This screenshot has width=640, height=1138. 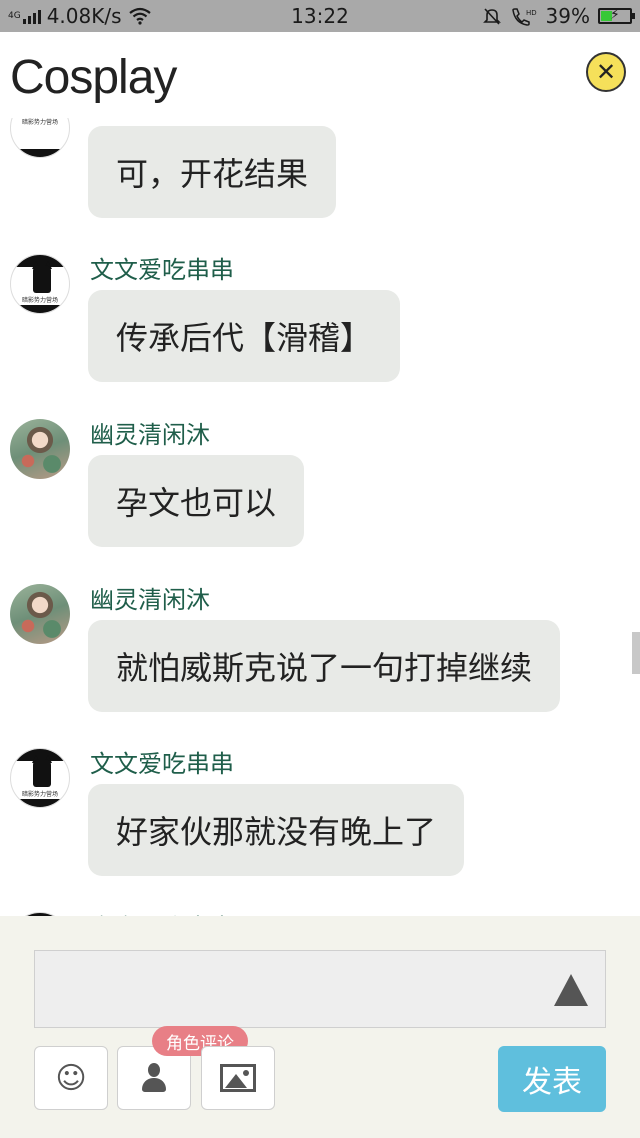 I want to click on close-icon: ✕, so click(x=606, y=72).